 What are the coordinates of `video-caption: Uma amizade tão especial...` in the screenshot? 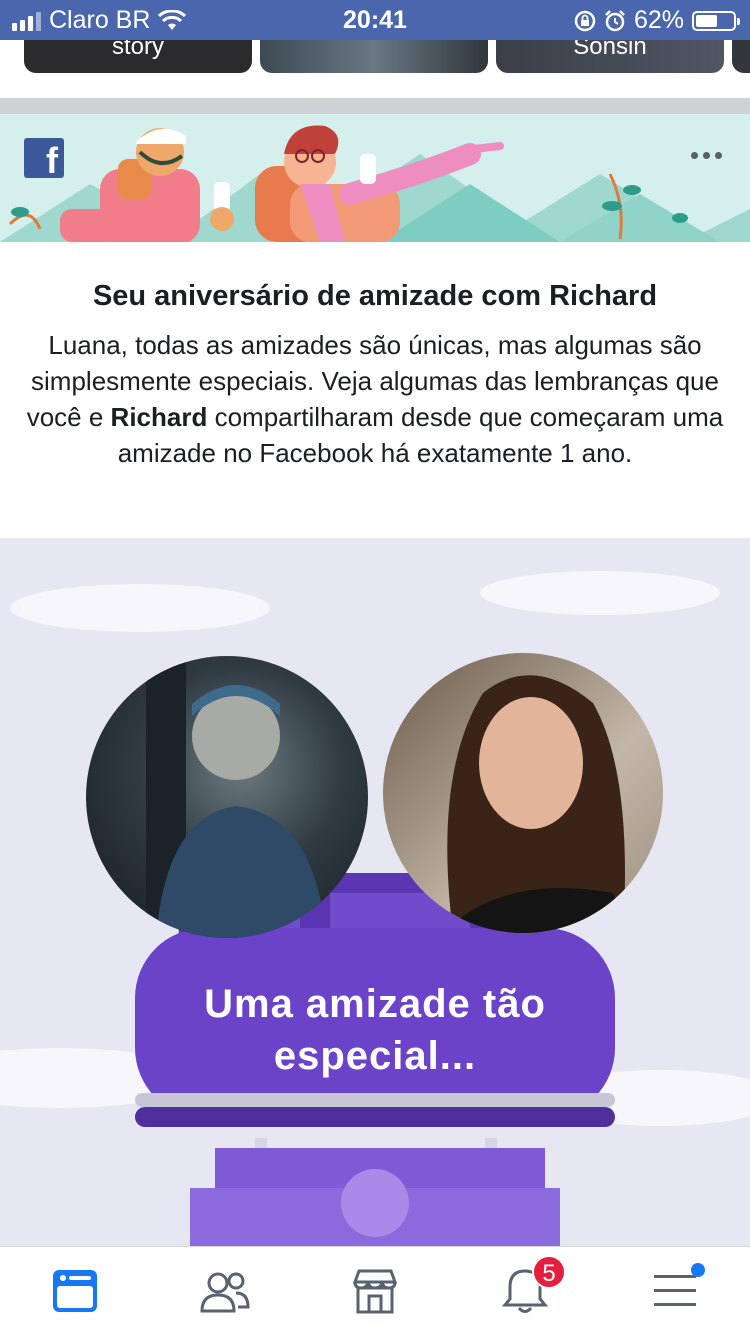 It's located at (375, 1030).